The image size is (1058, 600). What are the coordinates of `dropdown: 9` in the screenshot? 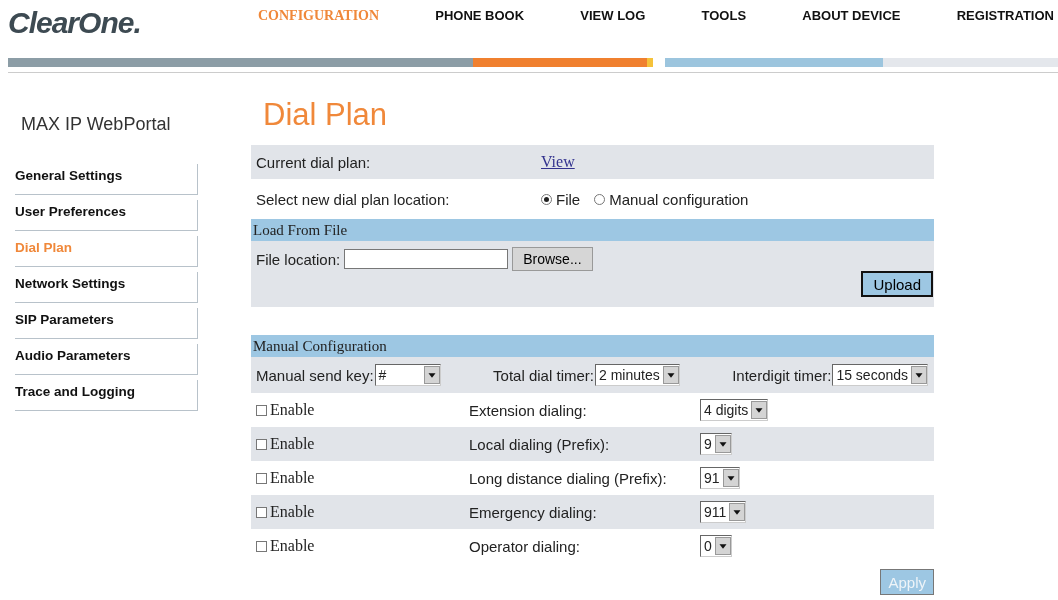 It's located at (716, 444).